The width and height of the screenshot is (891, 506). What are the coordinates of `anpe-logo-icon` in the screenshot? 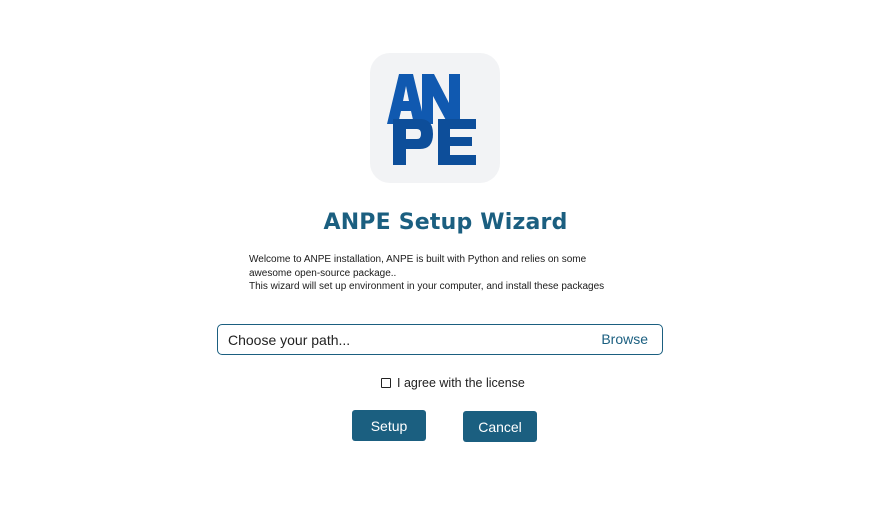 It's located at (431, 119).